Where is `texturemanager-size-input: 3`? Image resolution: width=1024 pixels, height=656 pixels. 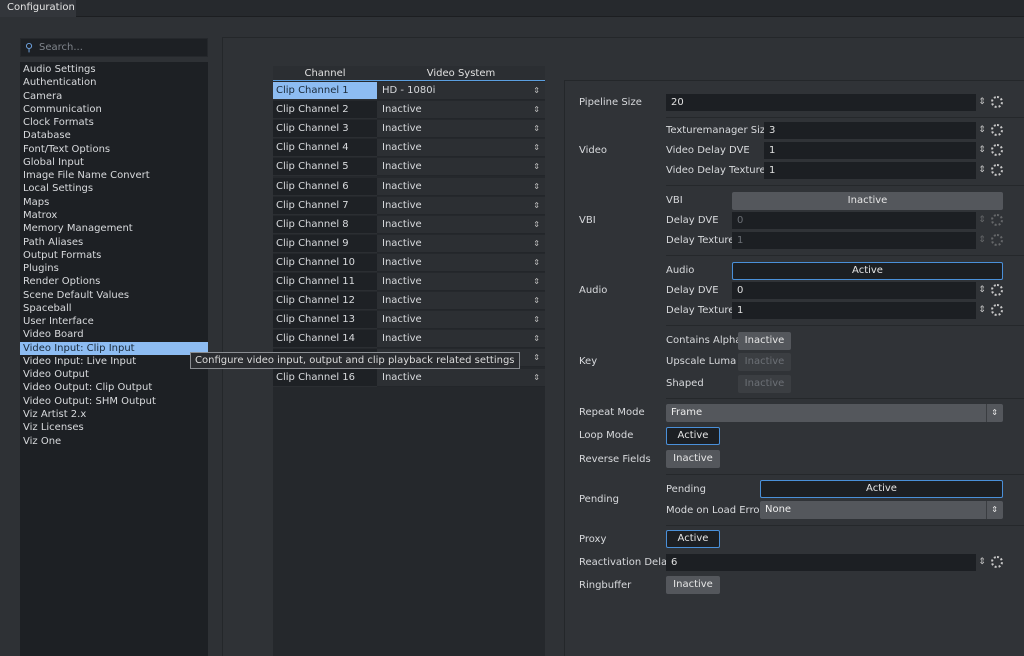 texturemanager-size-input: 3 is located at coordinates (870, 130).